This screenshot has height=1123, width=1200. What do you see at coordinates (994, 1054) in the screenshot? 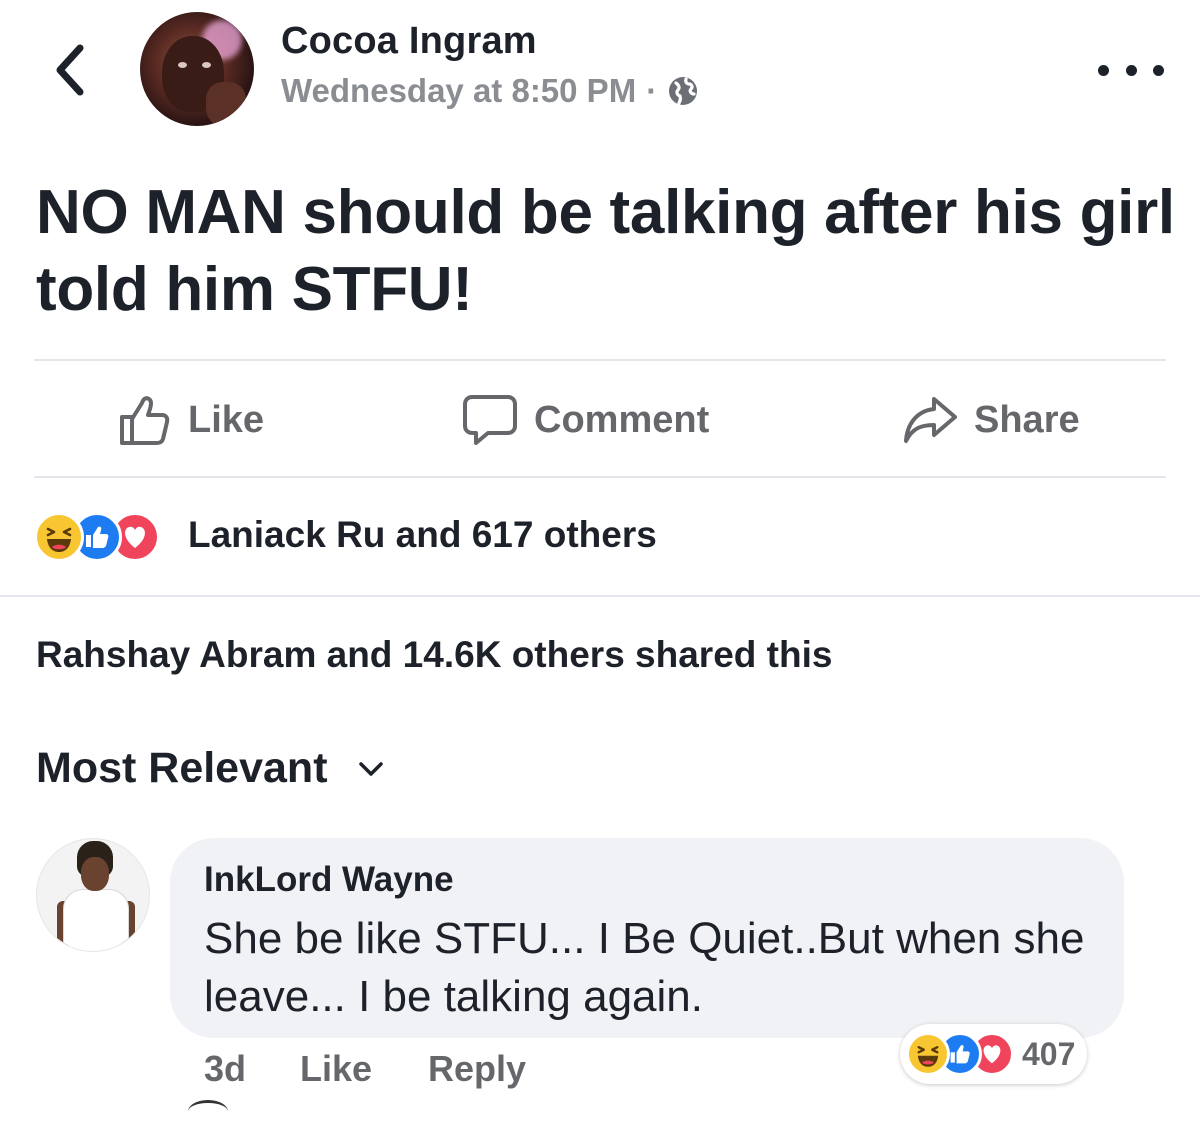
I see `comment-reactions: 407` at bounding box center [994, 1054].